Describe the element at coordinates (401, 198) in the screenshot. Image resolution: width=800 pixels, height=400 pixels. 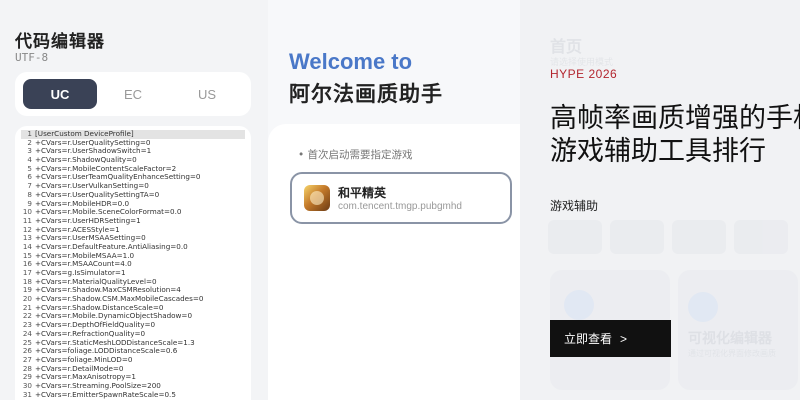
I see `game-select-card: 和平精英 com.tencent.tmgp.pubgmhd` at that location.